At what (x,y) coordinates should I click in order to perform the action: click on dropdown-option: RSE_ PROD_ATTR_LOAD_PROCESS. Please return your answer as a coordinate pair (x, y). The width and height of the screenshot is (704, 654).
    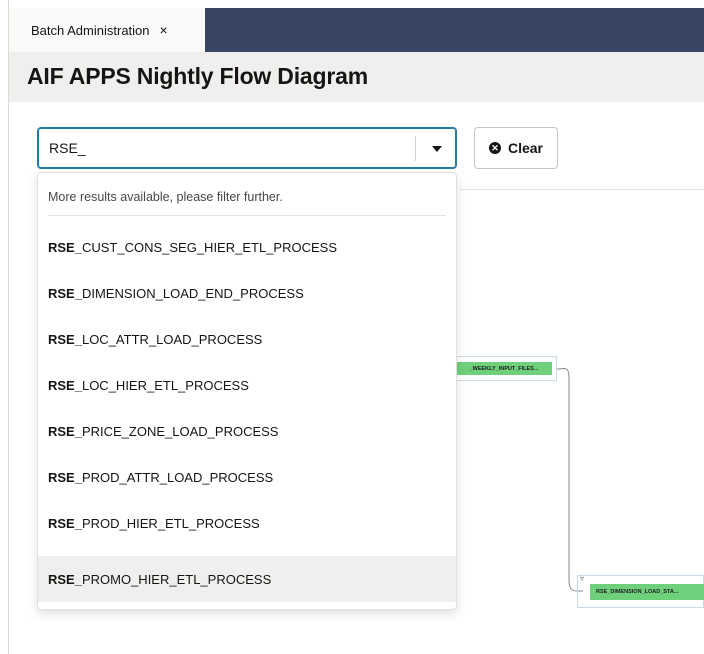
    Looking at the image, I should click on (247, 477).